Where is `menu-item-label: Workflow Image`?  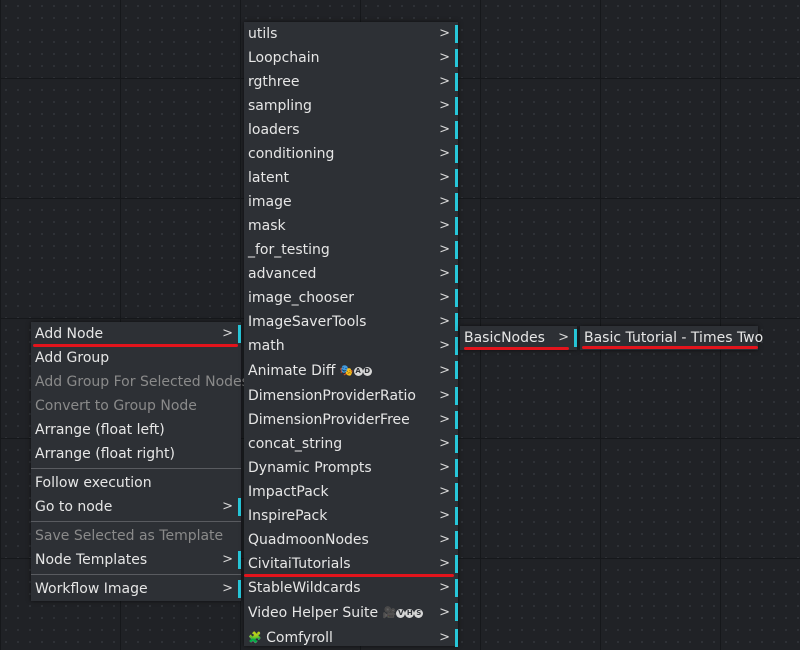
menu-item-label: Workflow Image is located at coordinates (91, 589).